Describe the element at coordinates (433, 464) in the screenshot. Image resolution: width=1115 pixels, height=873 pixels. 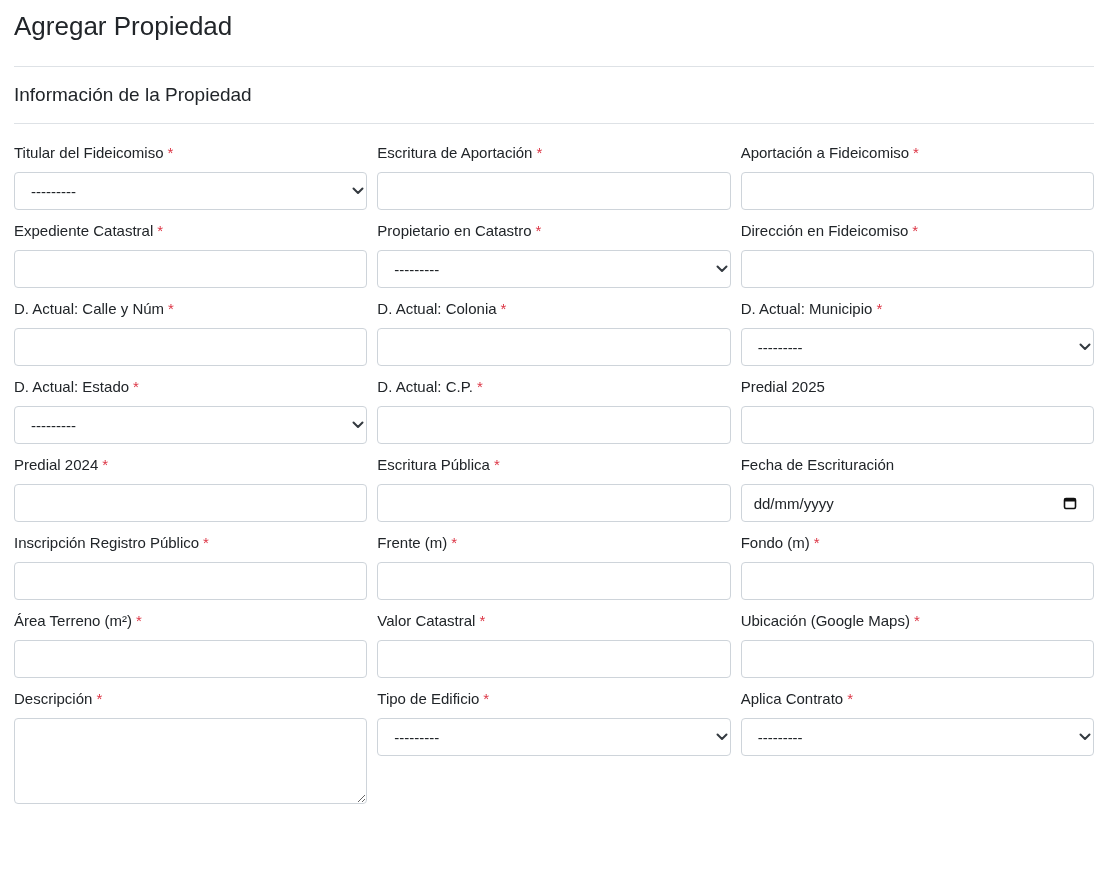
I see `field-label: Escritura Pública` at that location.